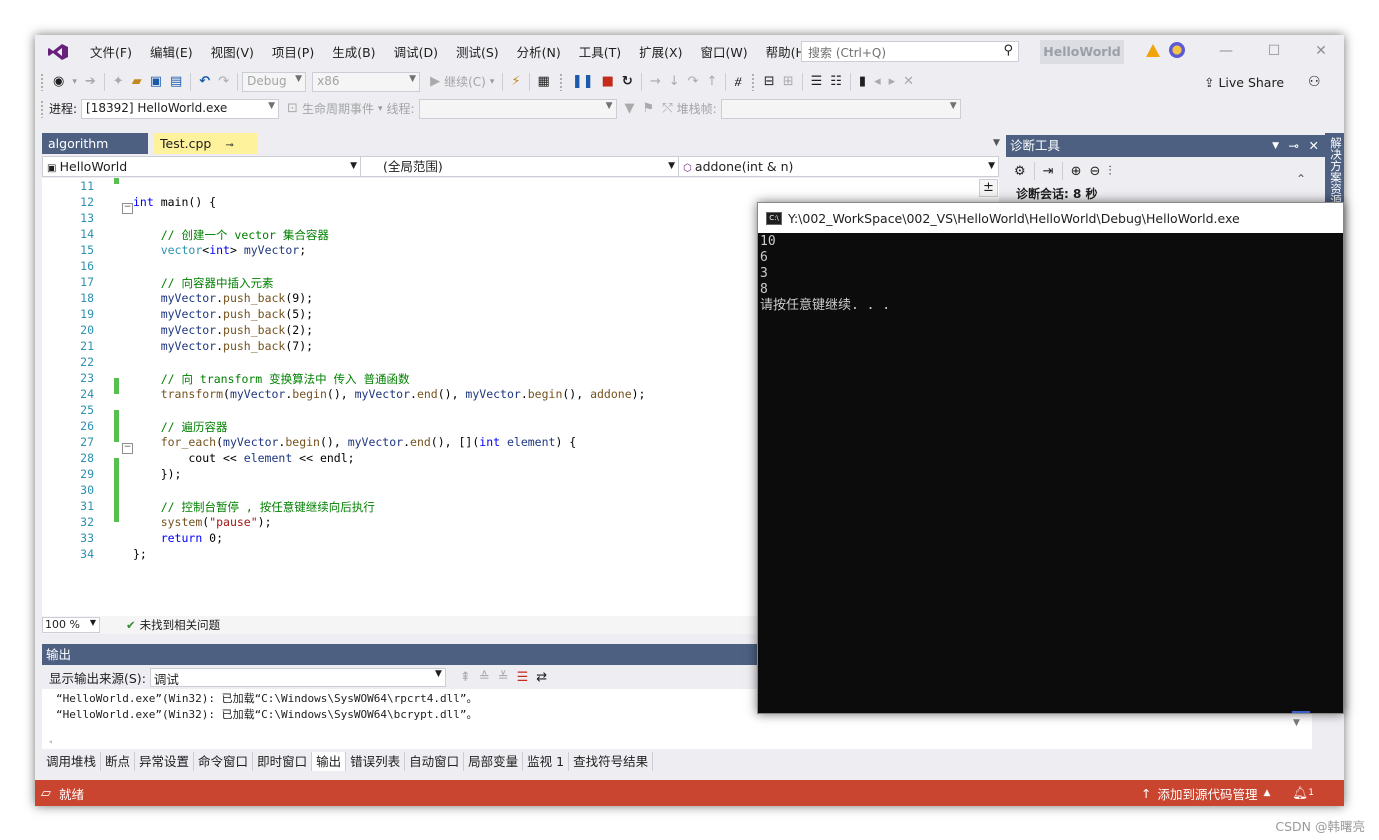  Describe the element at coordinates (877, 82) in the screenshot. I see `prev-bookmark-icon: ◂` at that location.